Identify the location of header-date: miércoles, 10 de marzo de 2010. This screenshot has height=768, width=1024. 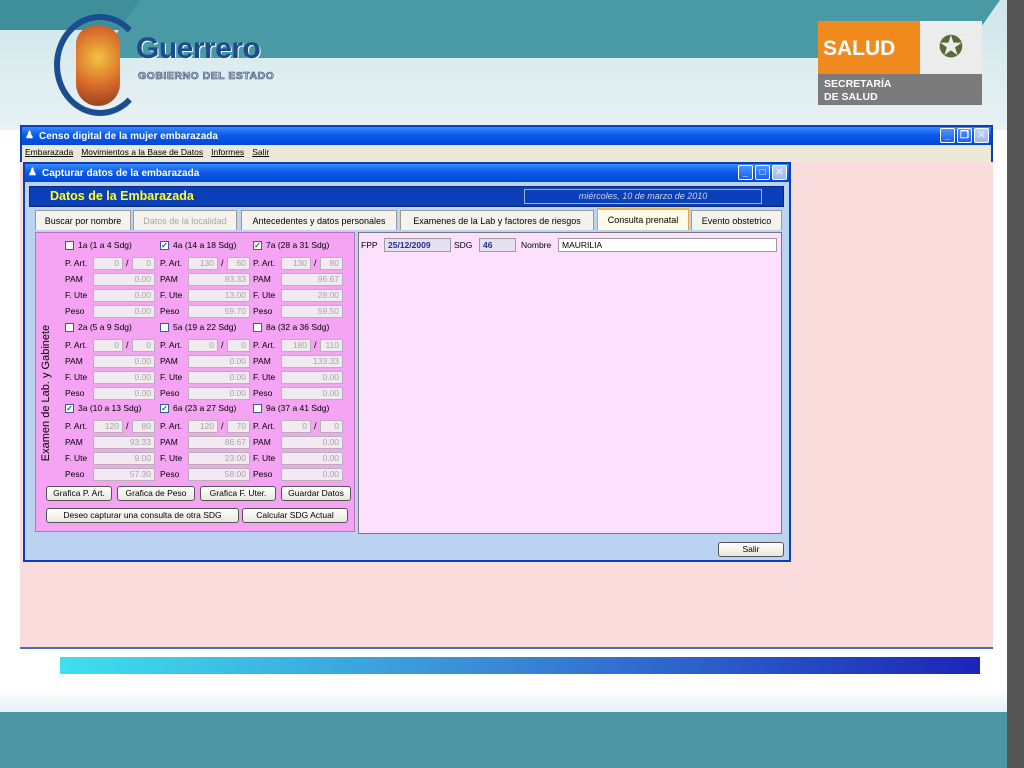
(643, 196).